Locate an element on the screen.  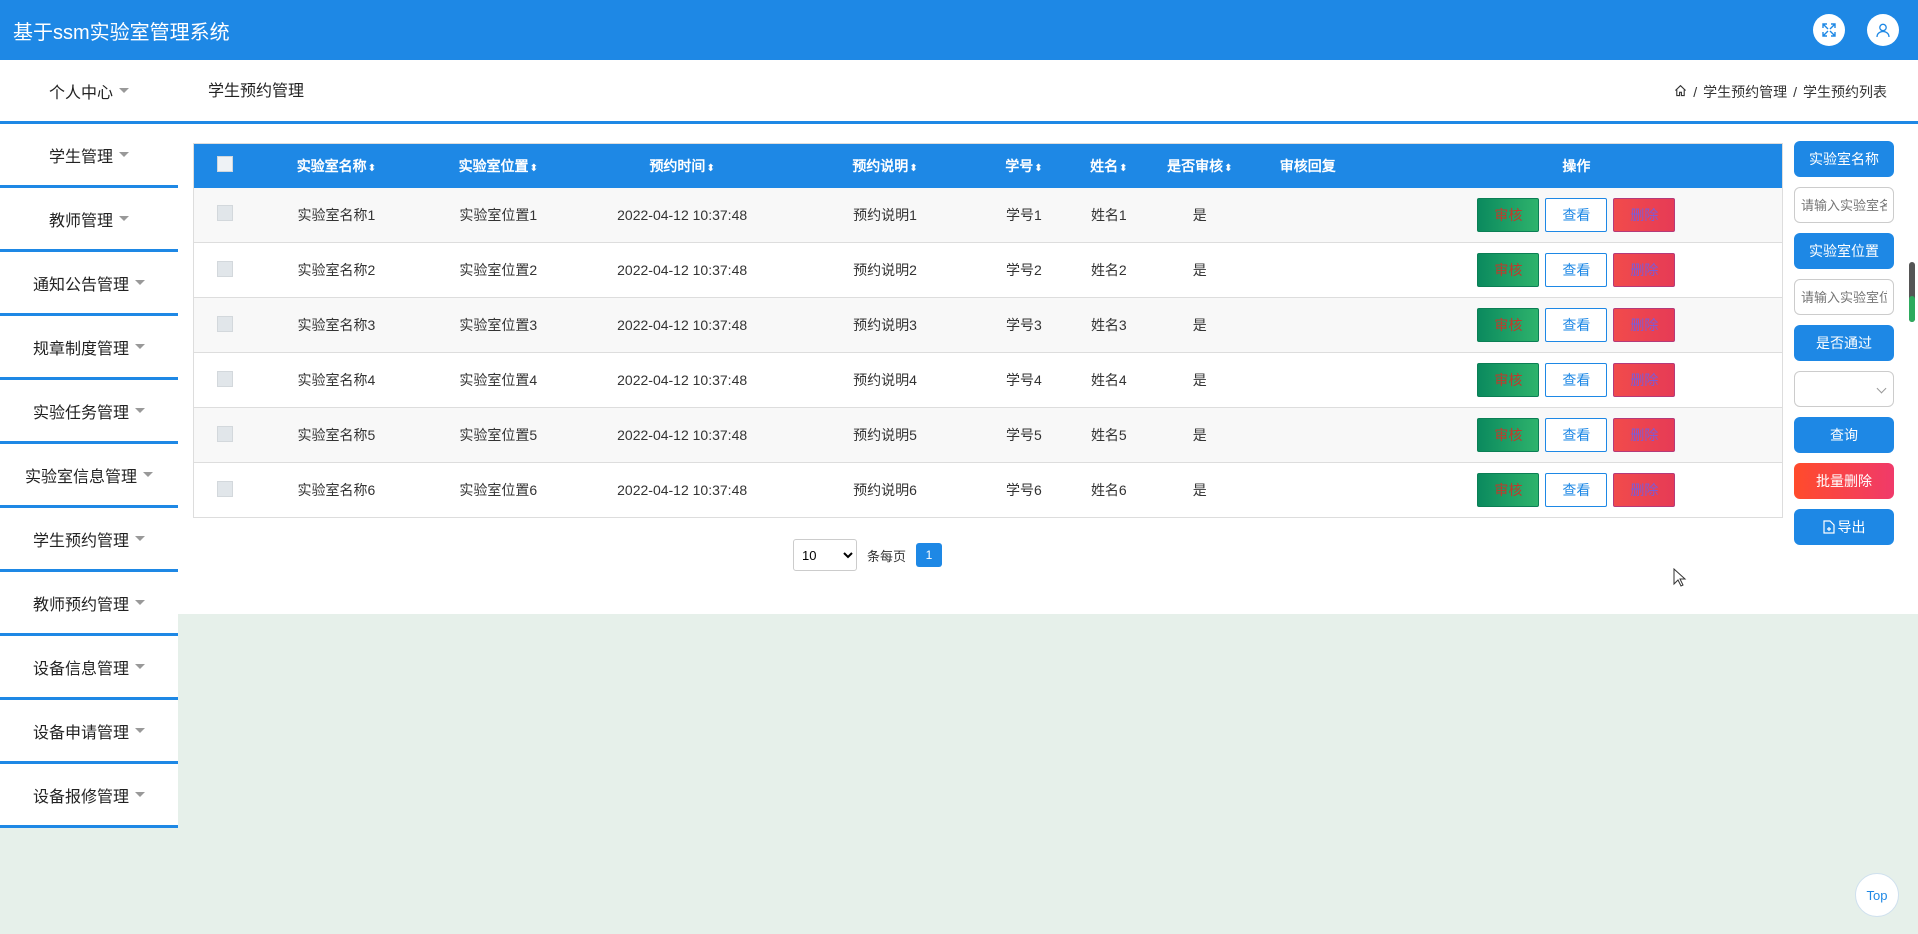
cell-student-name: 姓名5 is located at coordinates (1108, 435).